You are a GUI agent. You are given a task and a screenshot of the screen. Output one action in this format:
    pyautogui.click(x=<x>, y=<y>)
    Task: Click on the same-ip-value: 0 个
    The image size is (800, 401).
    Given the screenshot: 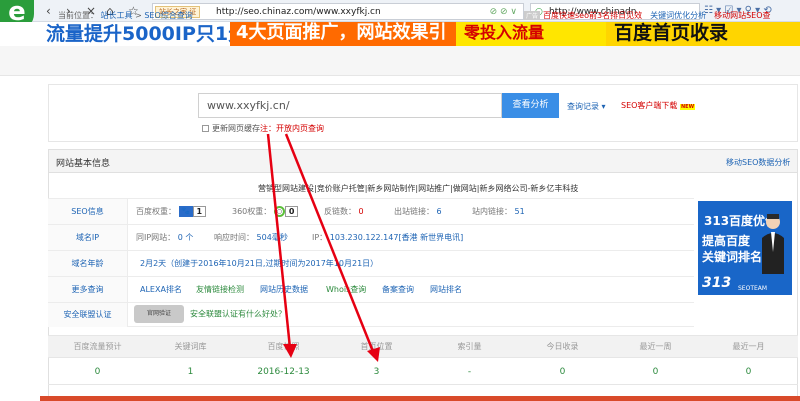 What is the action you would take?
    pyautogui.click(x=186, y=237)
    